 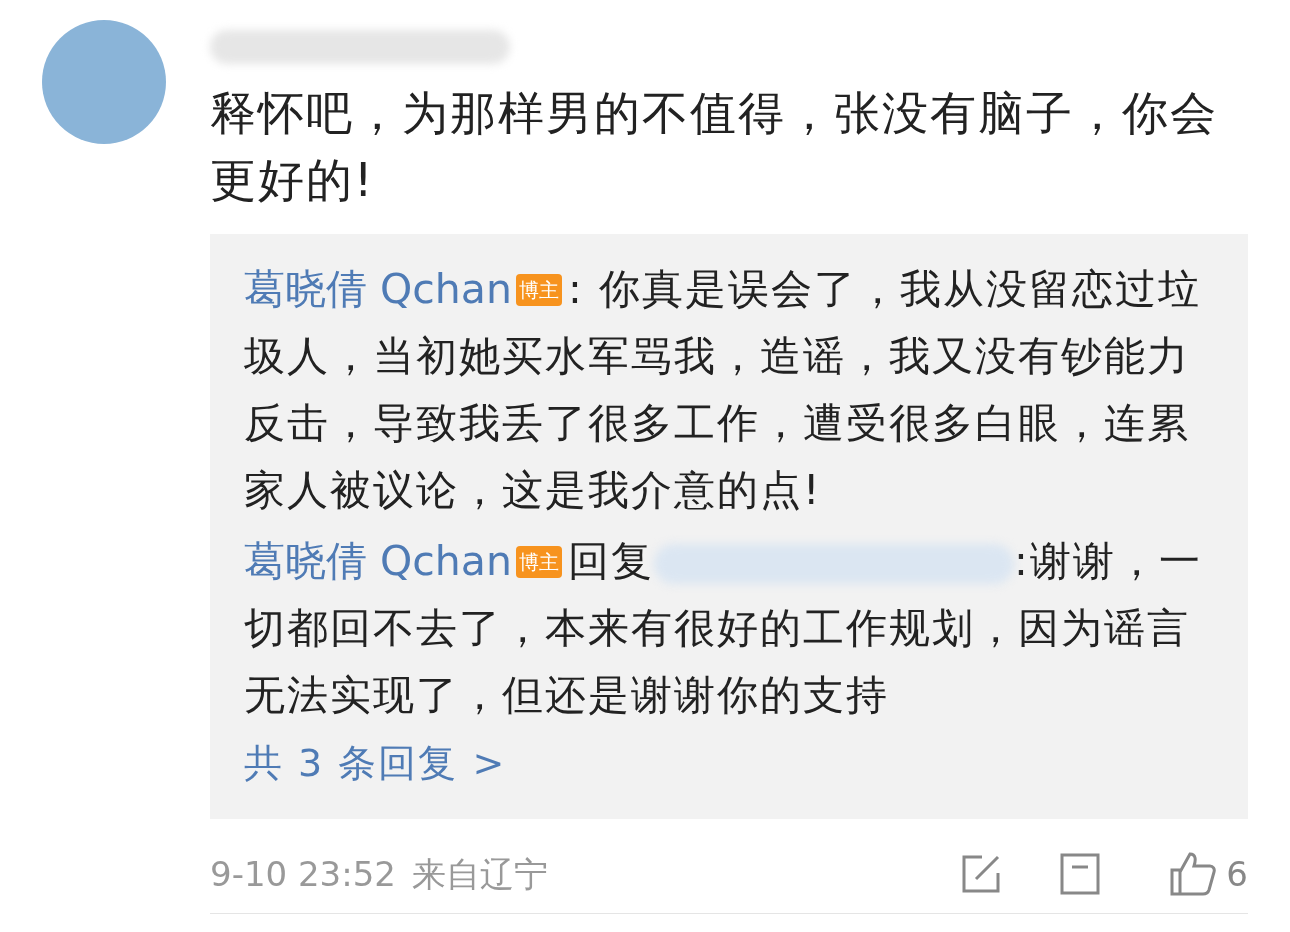 What do you see at coordinates (729, 763) in the screenshot?
I see `more-replies-link: 共 3 条回复 >` at bounding box center [729, 763].